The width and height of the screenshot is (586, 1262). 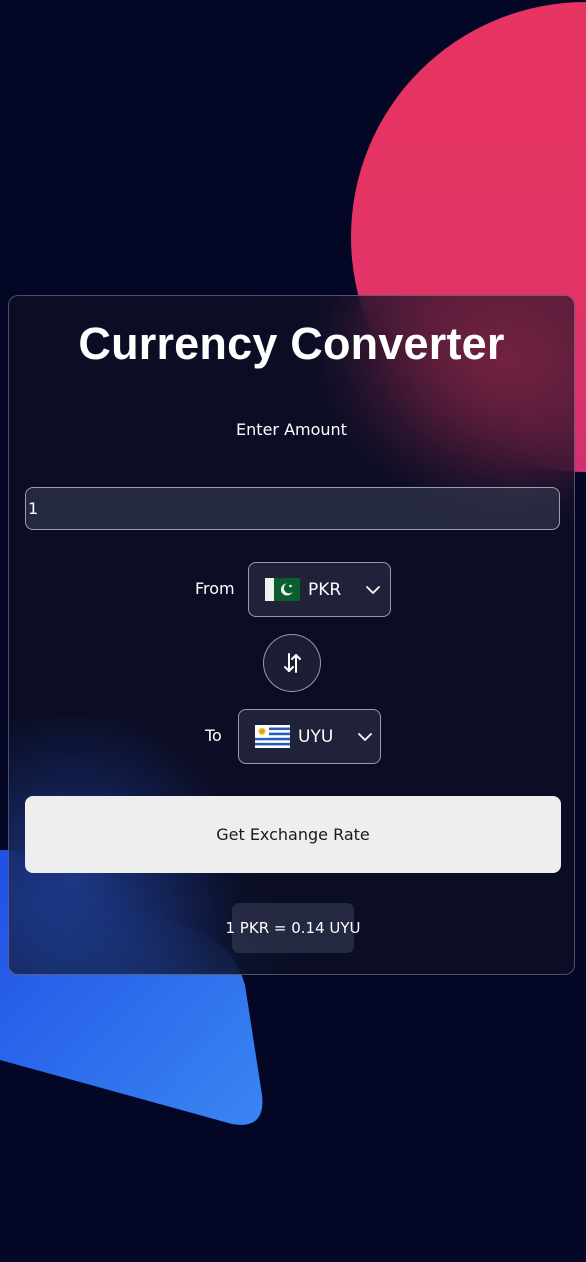 I want to click on from-label: From, so click(x=215, y=588).